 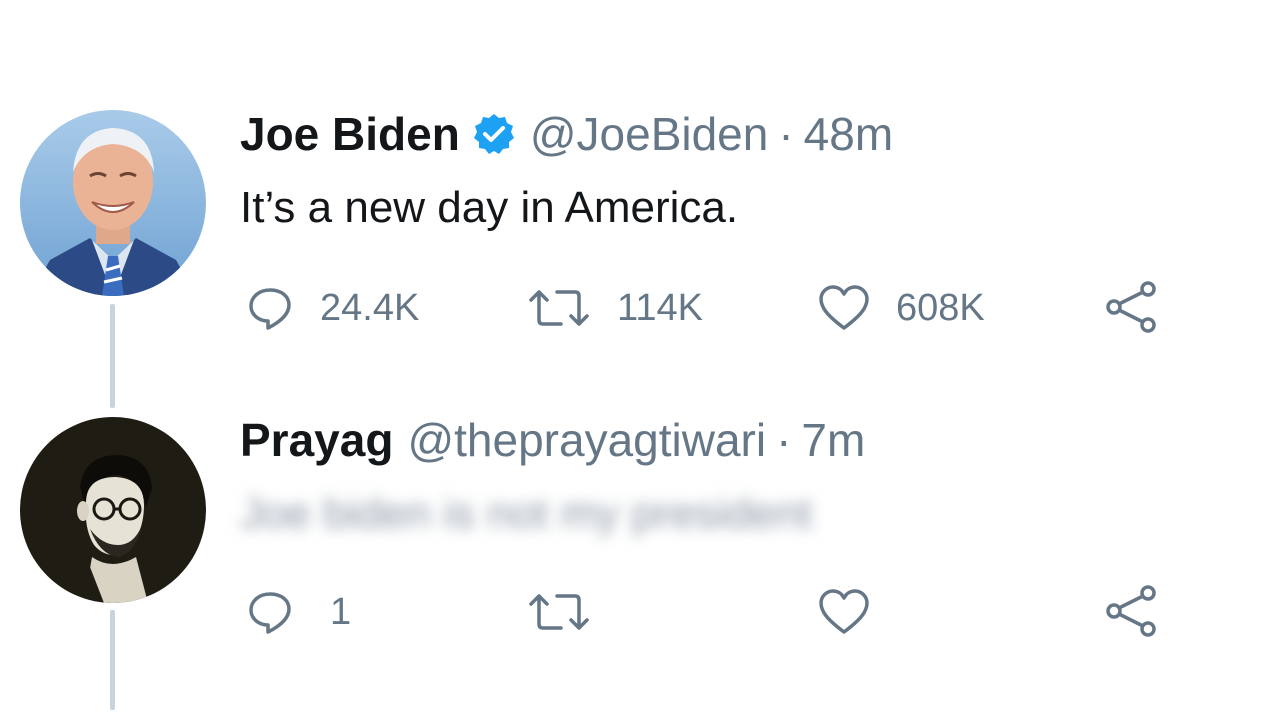 What do you see at coordinates (494, 134) in the screenshot?
I see `verified-badge-icon` at bounding box center [494, 134].